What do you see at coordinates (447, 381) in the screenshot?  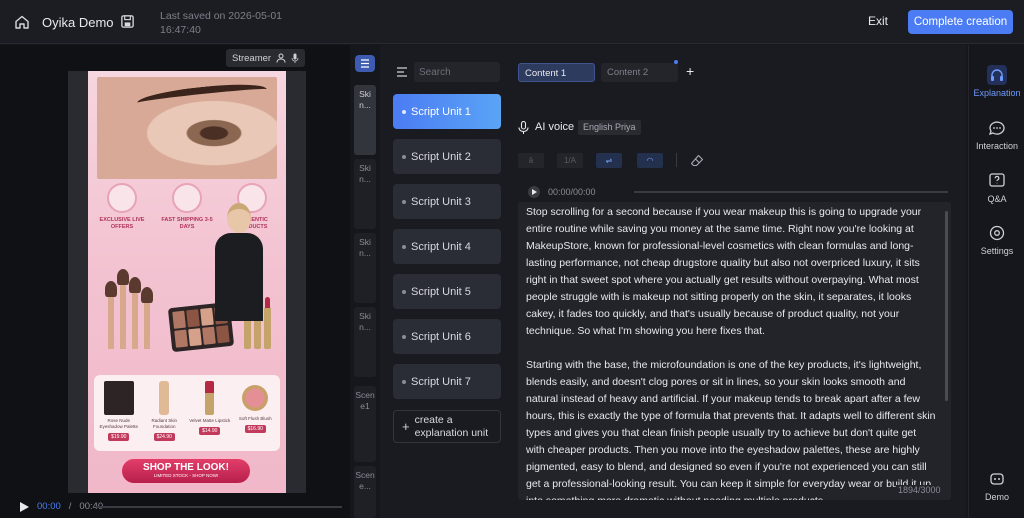 I see `script-unit-item: Script Unit 7` at bounding box center [447, 381].